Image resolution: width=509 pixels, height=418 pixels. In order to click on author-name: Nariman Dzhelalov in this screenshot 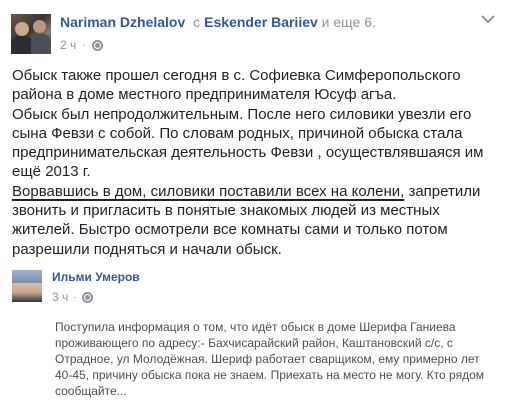, I will do `click(122, 22)`.